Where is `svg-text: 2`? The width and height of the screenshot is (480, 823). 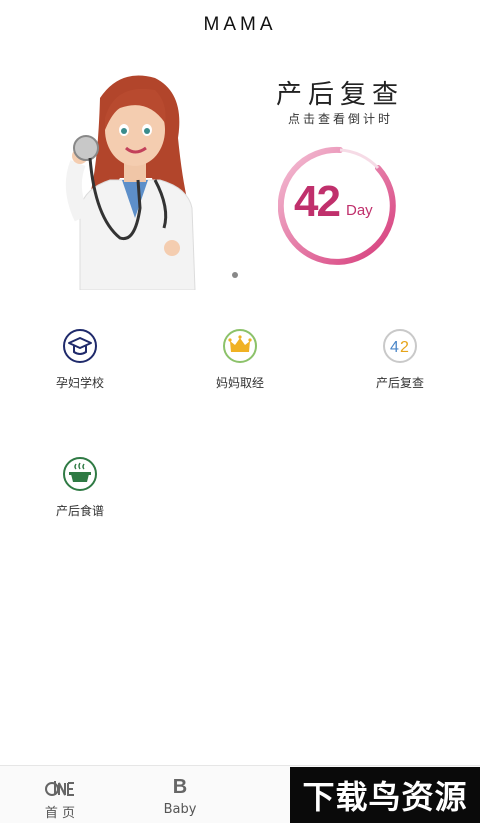 svg-text: 2 is located at coordinates (404, 347).